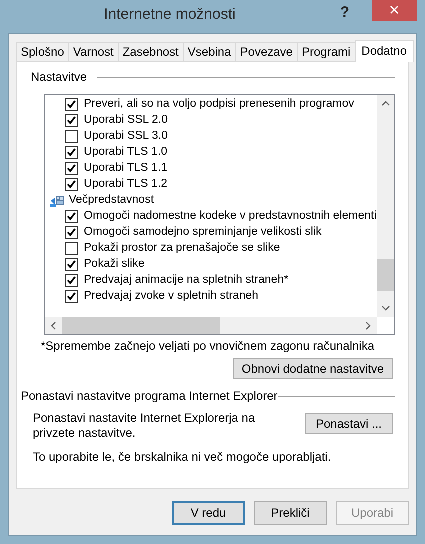 The width and height of the screenshot is (425, 544). I want to click on restore-button: Obnovi dodatne nastavitve, so click(312, 368).